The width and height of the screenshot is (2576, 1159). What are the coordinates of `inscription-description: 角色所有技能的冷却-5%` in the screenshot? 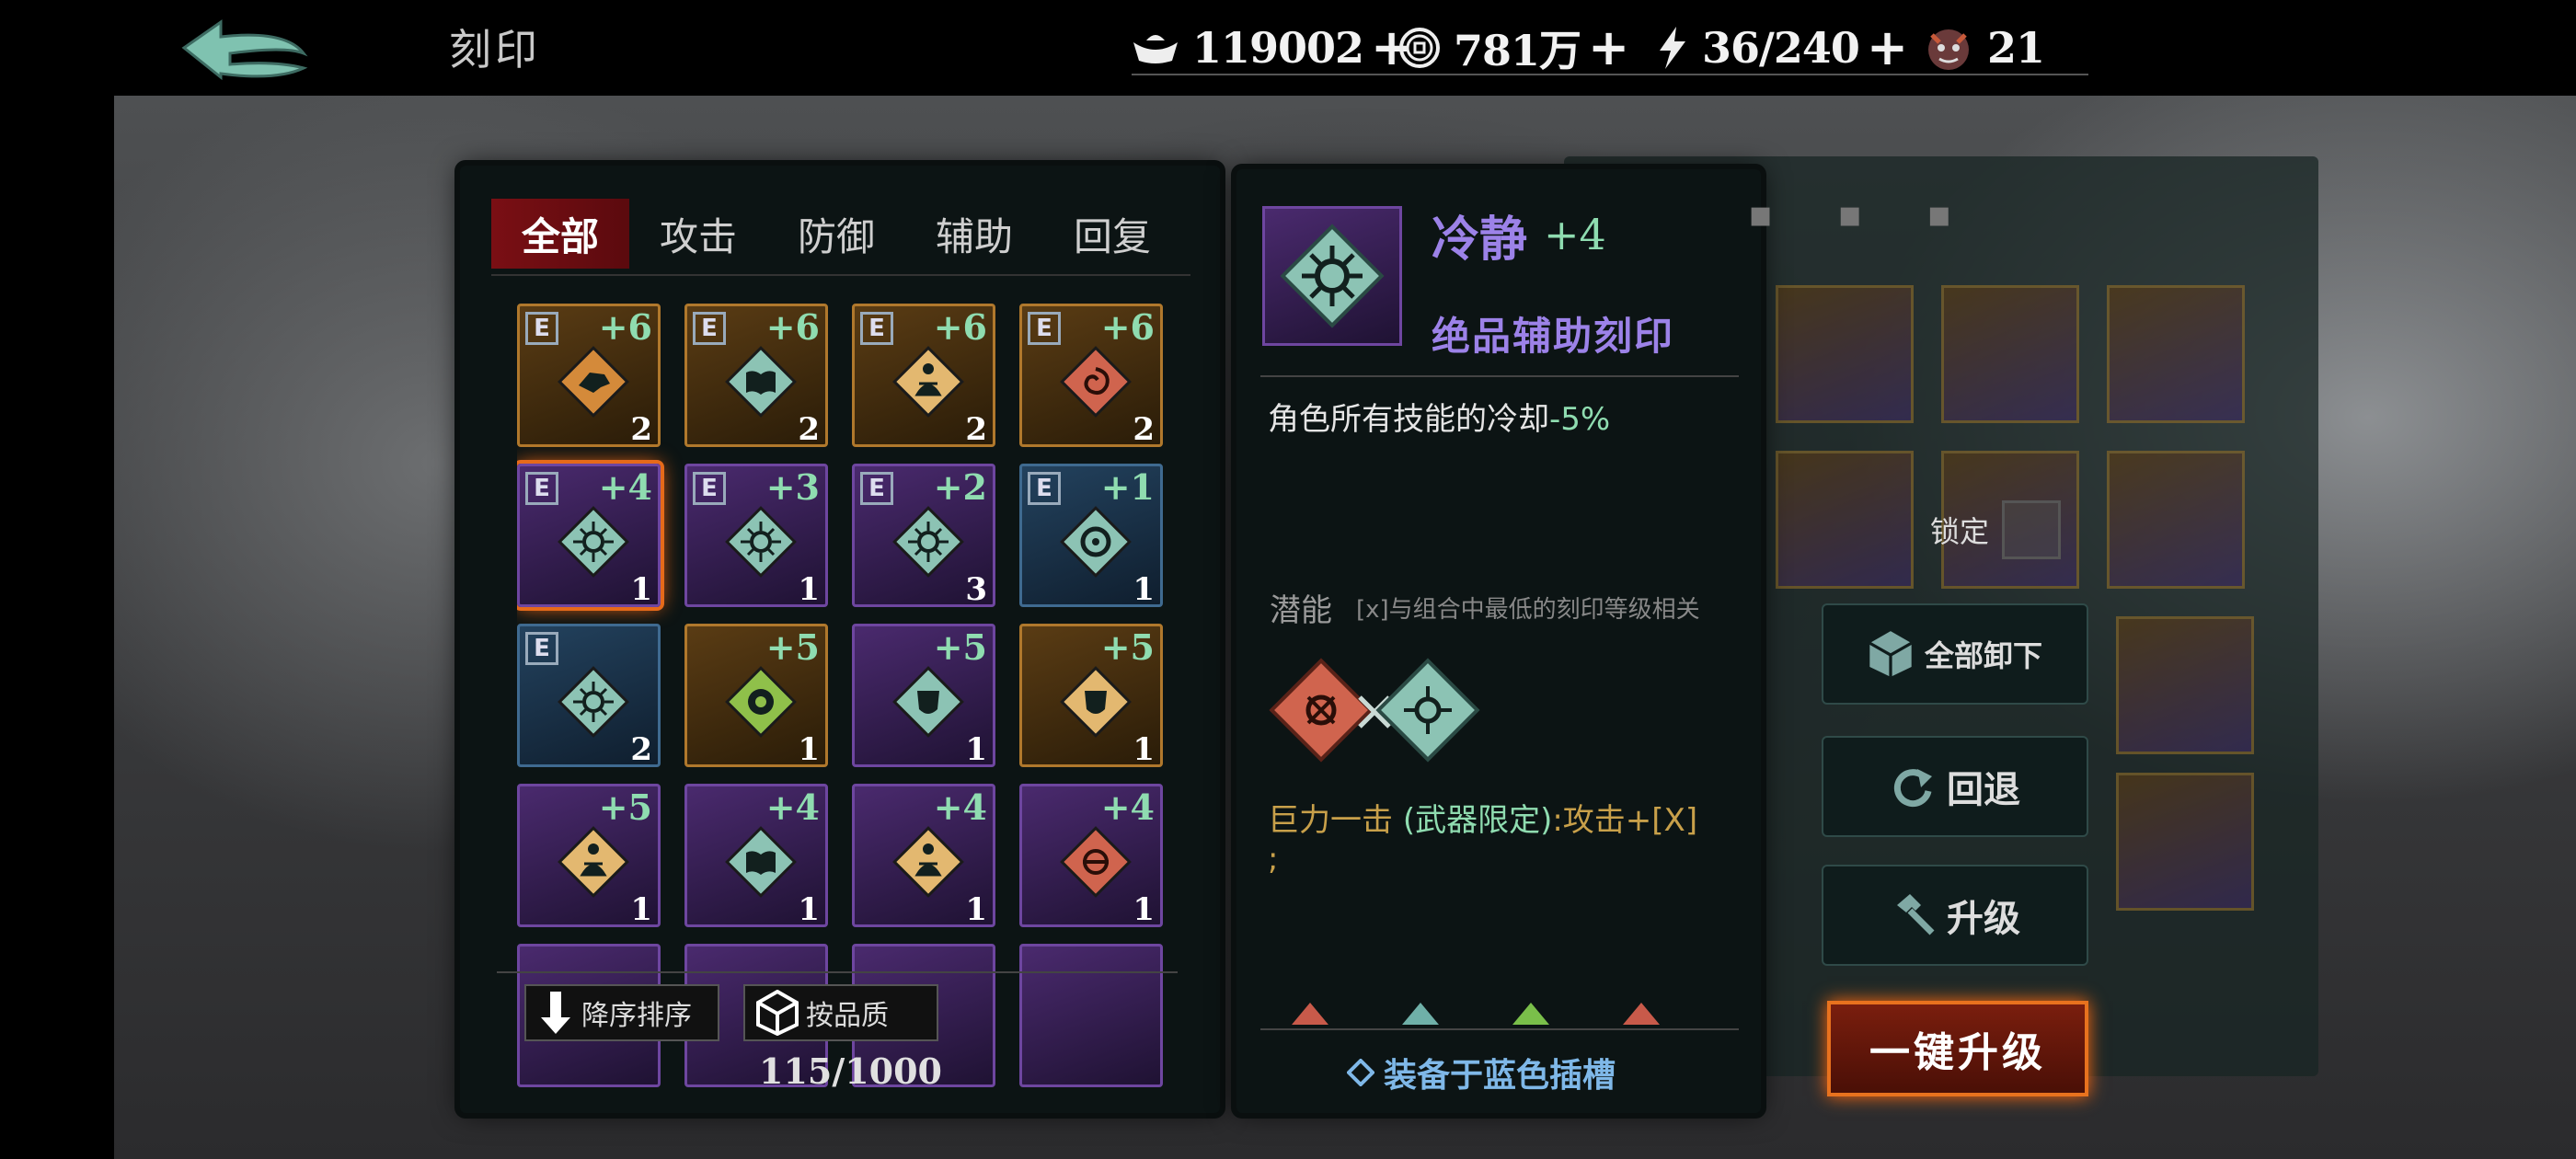 It's located at (1439, 416).